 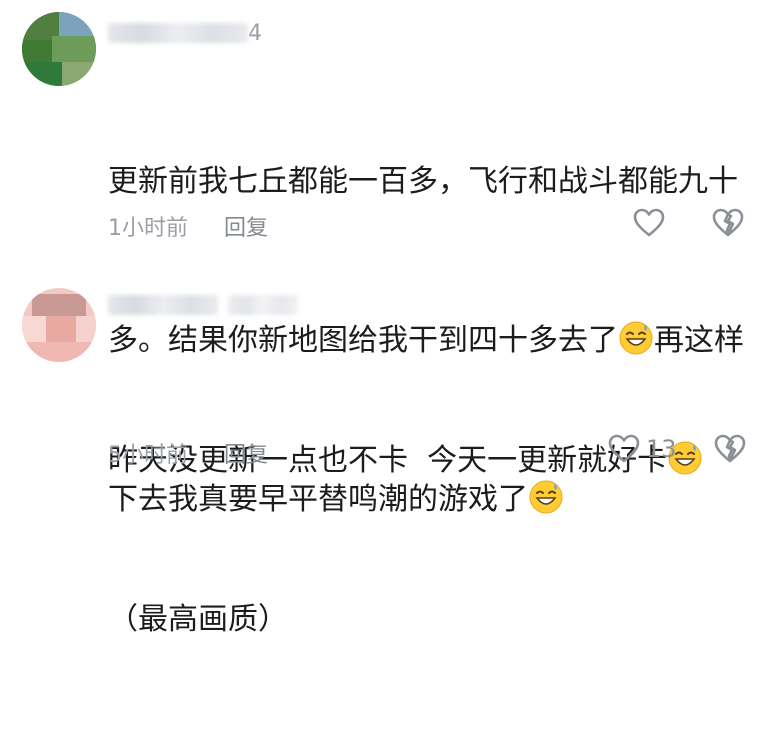 What do you see at coordinates (148, 455) in the screenshot?
I see `comment-time: 5小时前` at bounding box center [148, 455].